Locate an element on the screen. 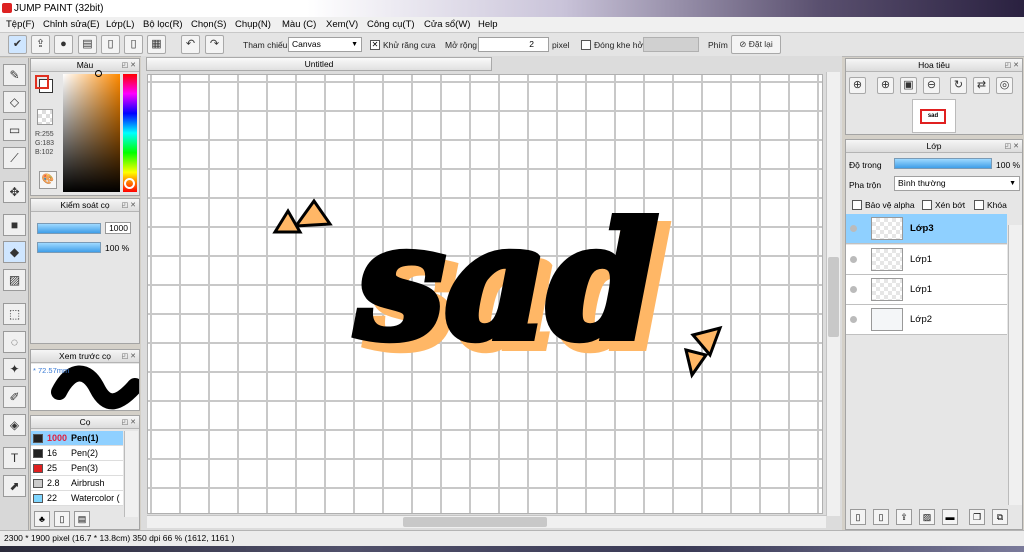  new-layer-icon: ▯ is located at coordinates (858, 517).